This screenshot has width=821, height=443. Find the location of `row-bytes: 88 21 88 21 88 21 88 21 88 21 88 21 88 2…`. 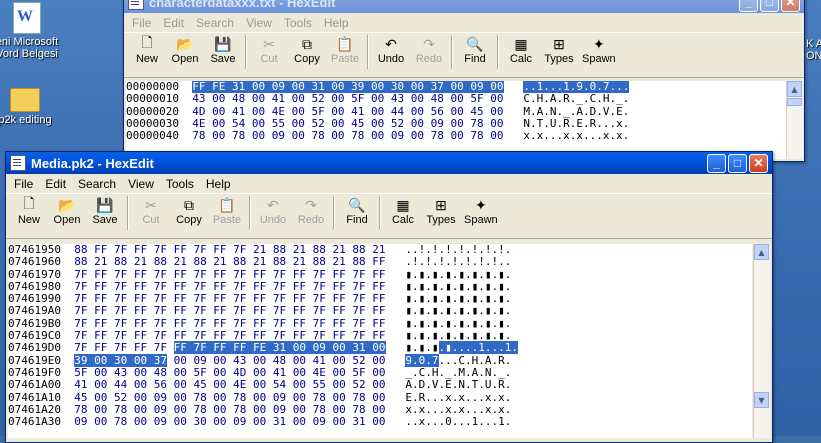

row-bytes: 88 21 88 21 88 21 88 21 88 21 88 21 88 2… is located at coordinates (229, 261).